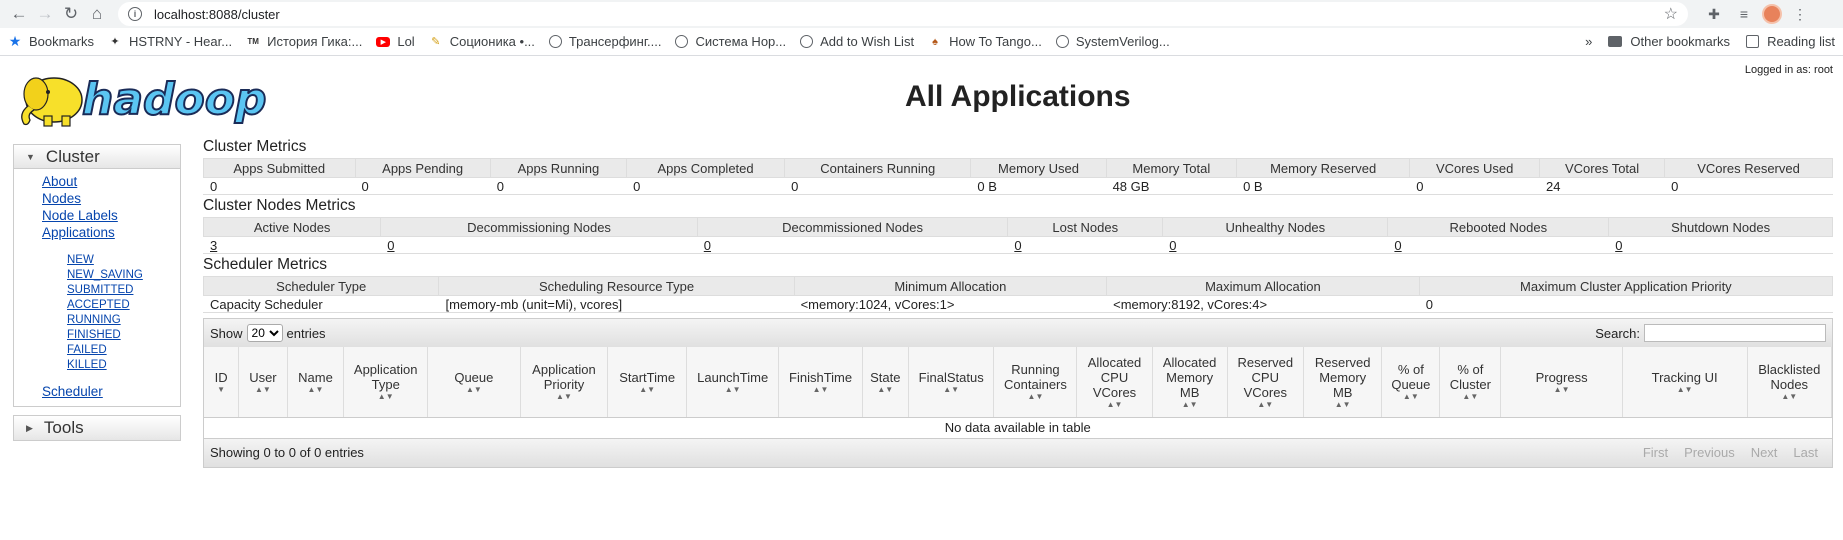 The height and width of the screenshot is (540, 1843). Describe the element at coordinates (395, 41) in the screenshot. I see `bookmark-item: ▶ Lol` at that location.